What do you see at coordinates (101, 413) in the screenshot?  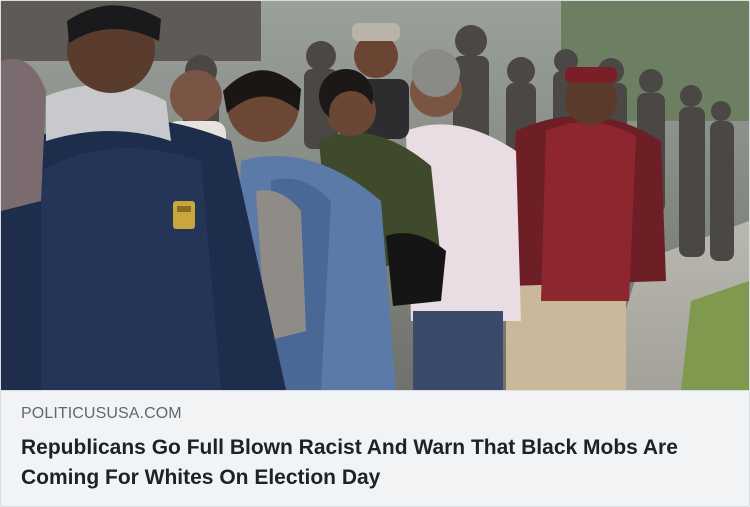 I see `link-domain: POLITICUSUSA.COM` at bounding box center [101, 413].